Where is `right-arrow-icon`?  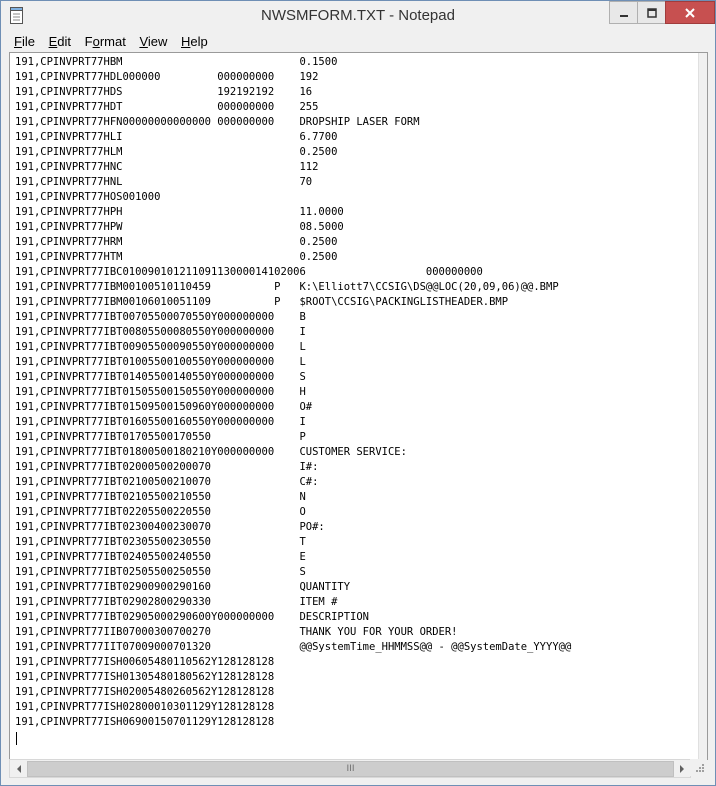
right-arrow-icon is located at coordinates (681, 768).